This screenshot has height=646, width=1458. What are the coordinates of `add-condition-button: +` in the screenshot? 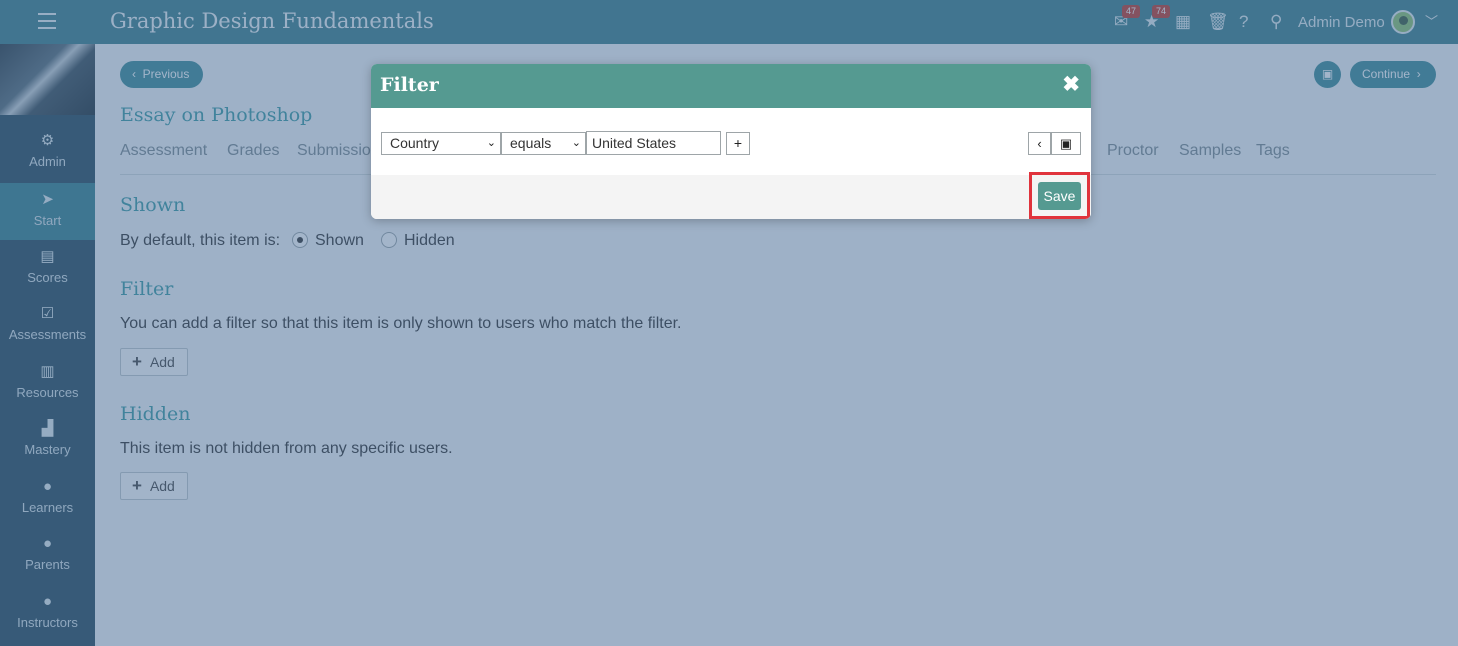 It's located at (738, 143).